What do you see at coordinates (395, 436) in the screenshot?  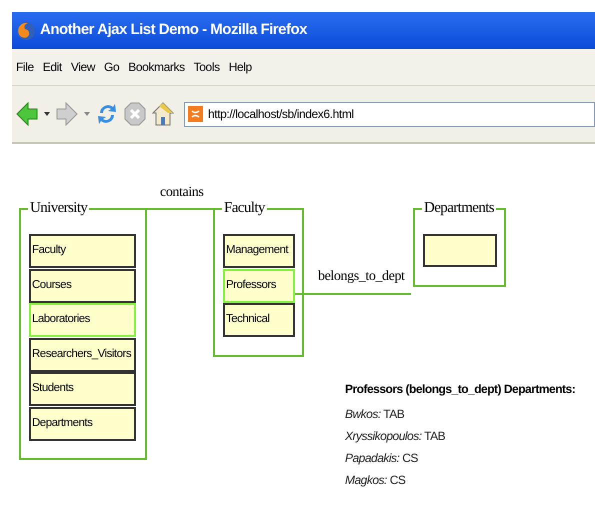 I see `result-entry: Xryssikopoulos: TAB` at bounding box center [395, 436].